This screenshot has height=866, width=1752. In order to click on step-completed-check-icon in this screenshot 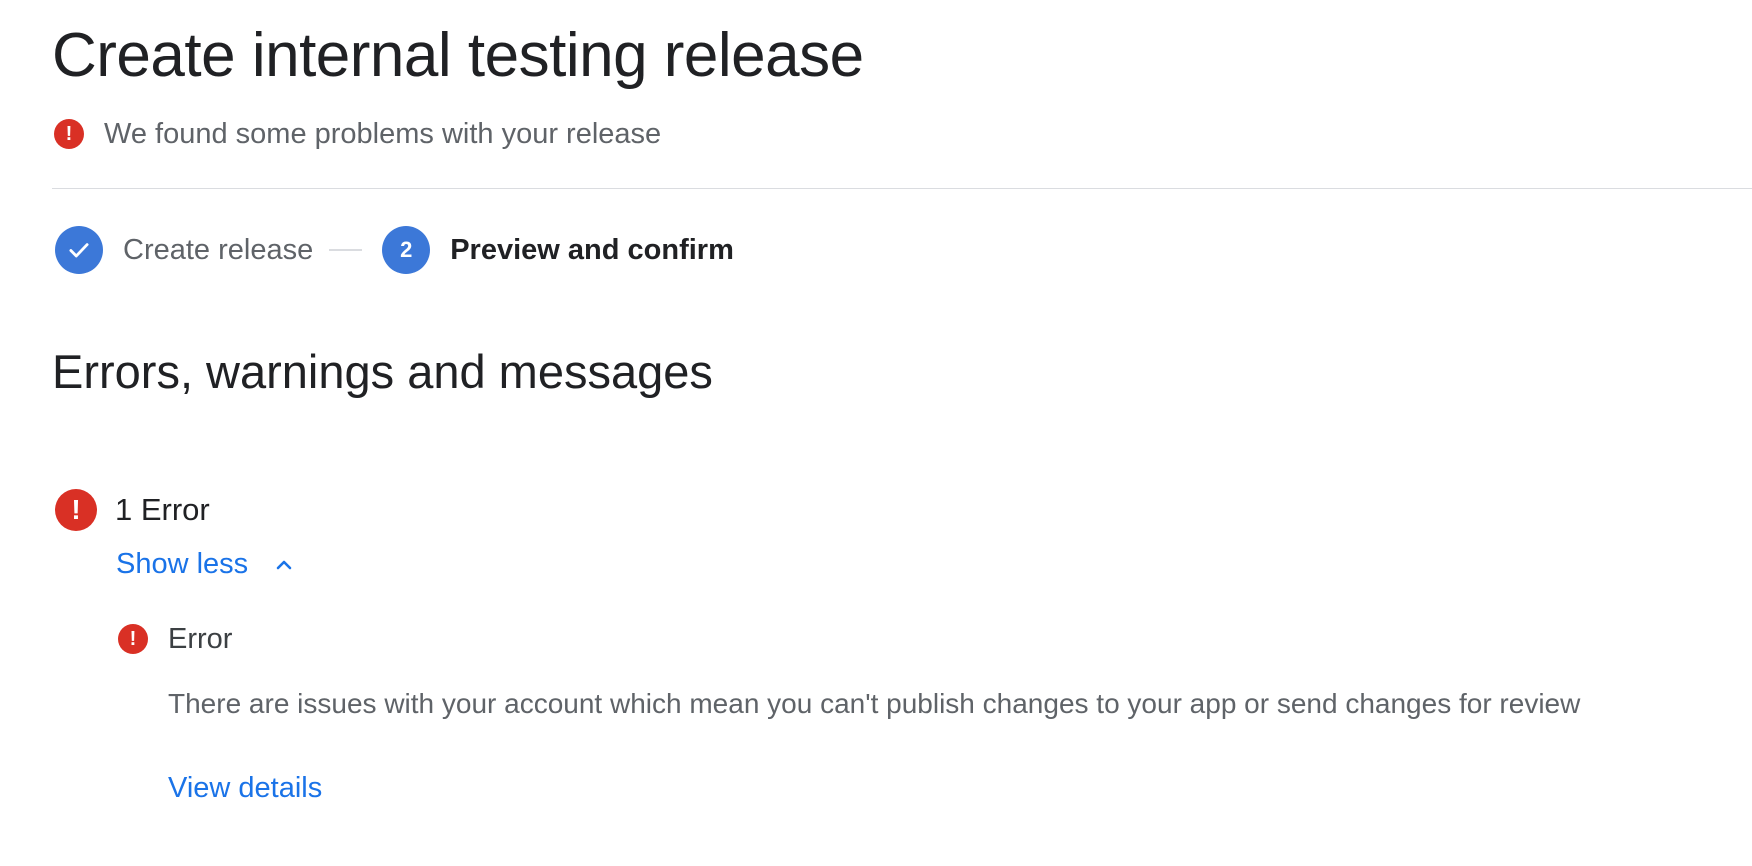, I will do `click(79, 250)`.